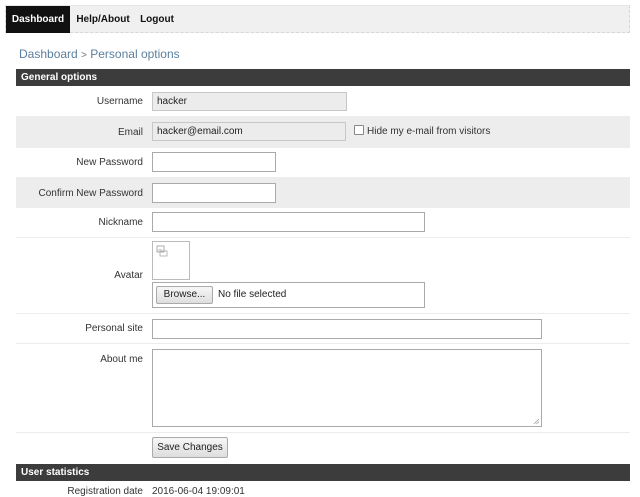 The height and width of the screenshot is (497, 640). What do you see at coordinates (190, 447) in the screenshot?
I see `save-changes-button: Save Changes` at bounding box center [190, 447].